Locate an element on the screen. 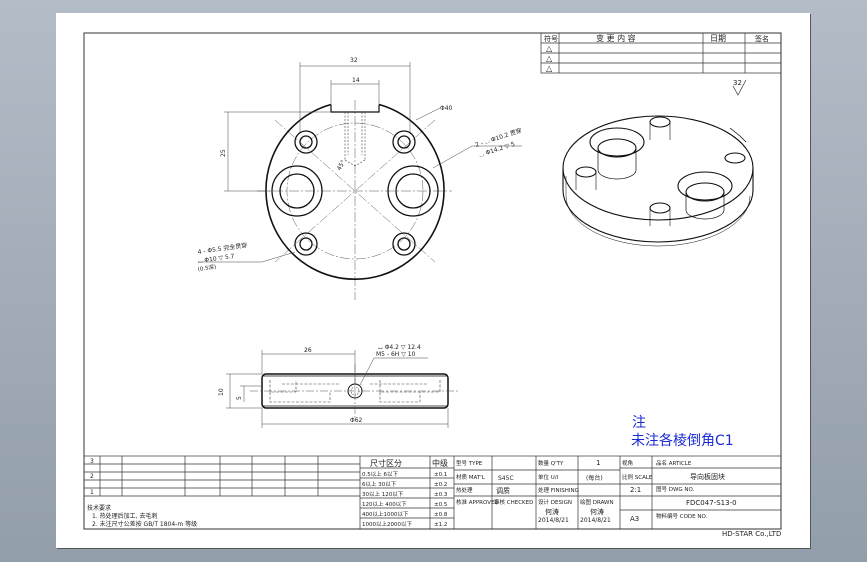 This screenshot has width=867, height=562. design-label: 设计 DESIGN is located at coordinates (555, 502).